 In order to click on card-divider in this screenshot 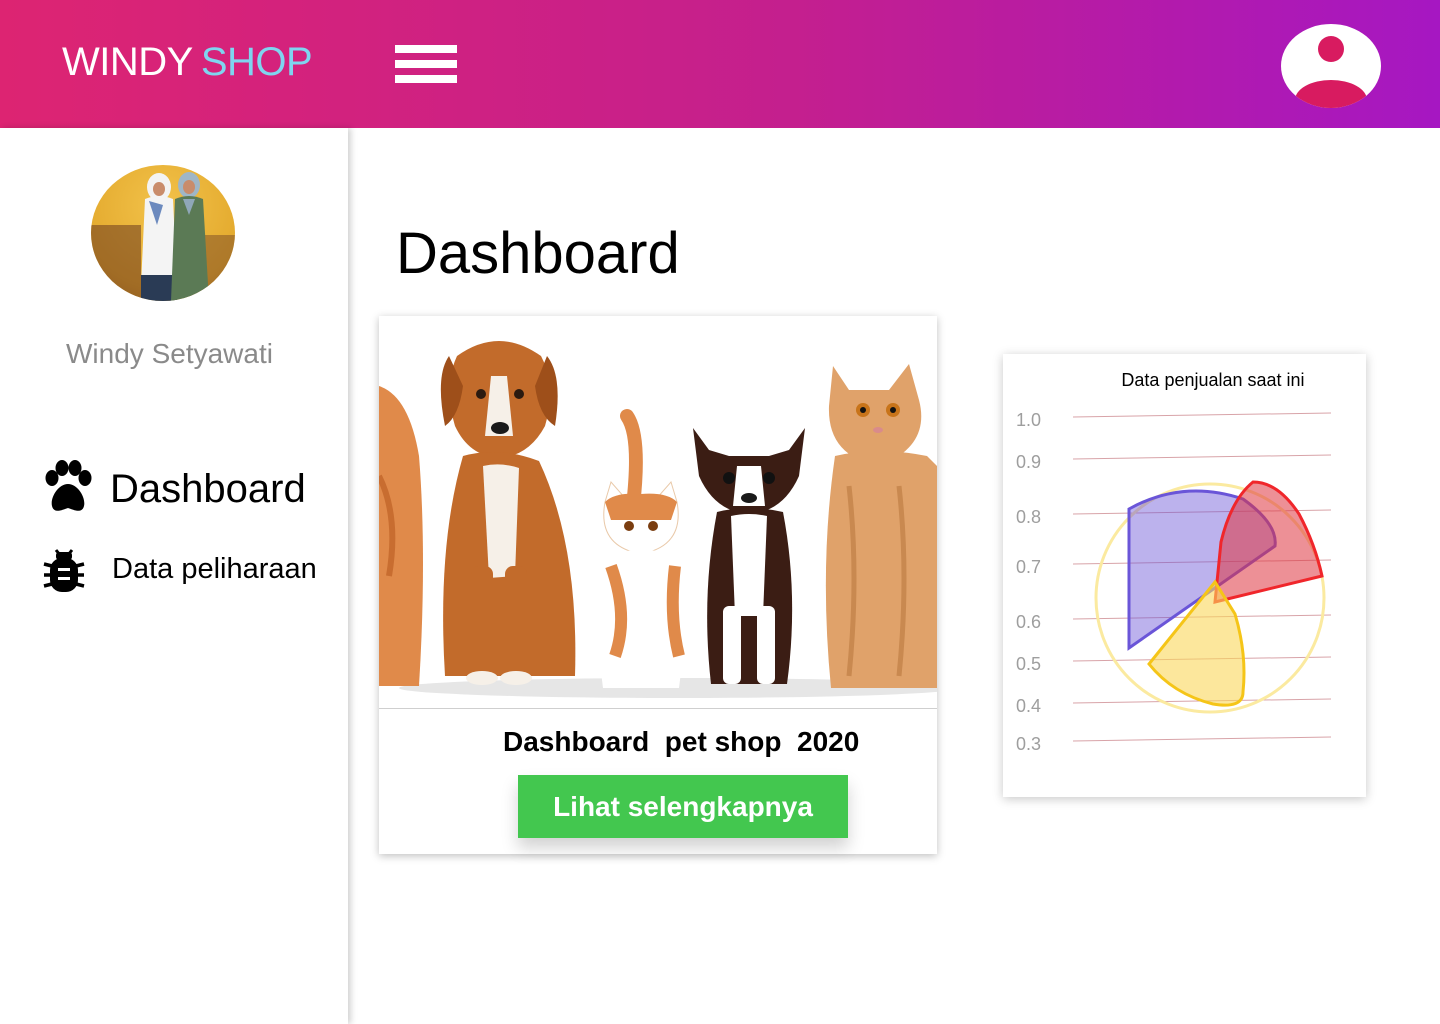, I will do `click(658, 708)`.